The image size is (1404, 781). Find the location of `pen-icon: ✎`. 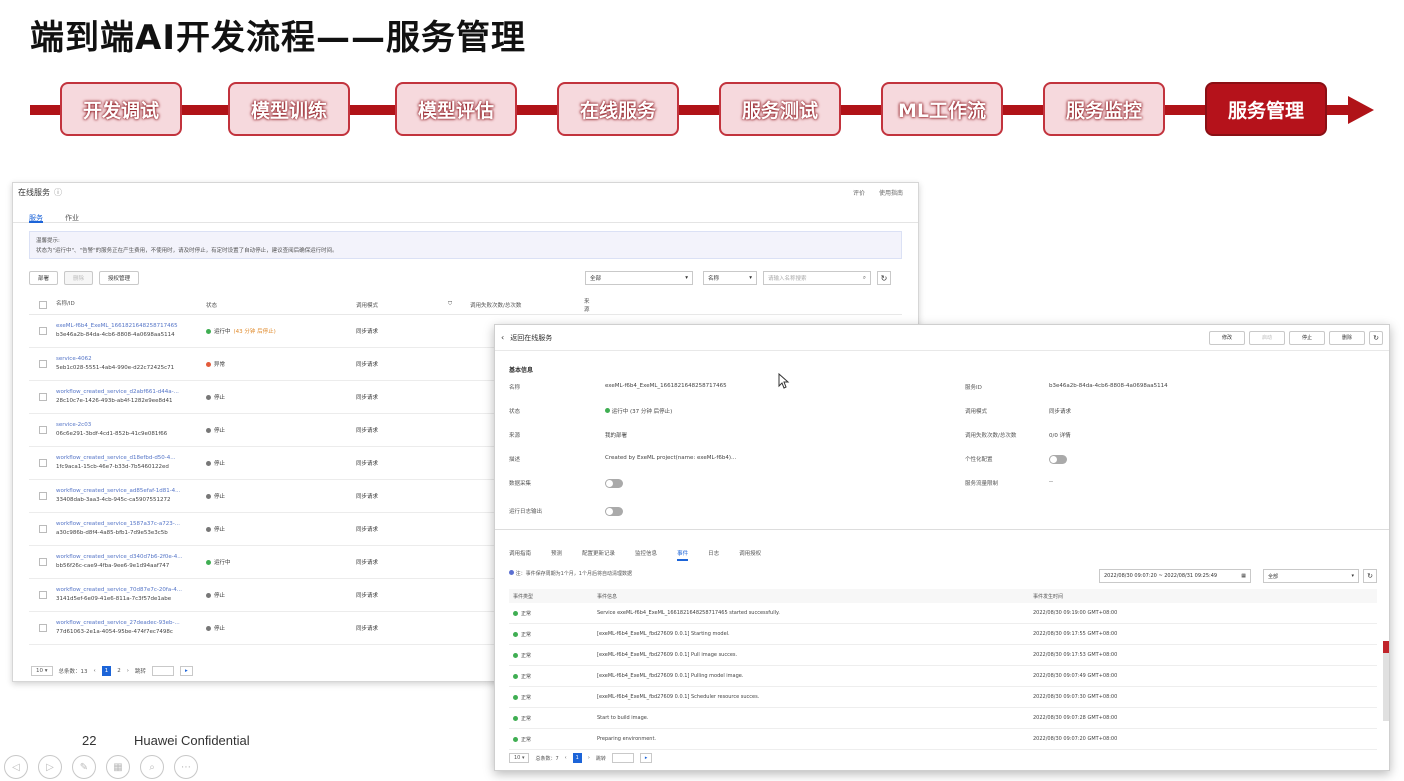

pen-icon: ✎ is located at coordinates (84, 767).